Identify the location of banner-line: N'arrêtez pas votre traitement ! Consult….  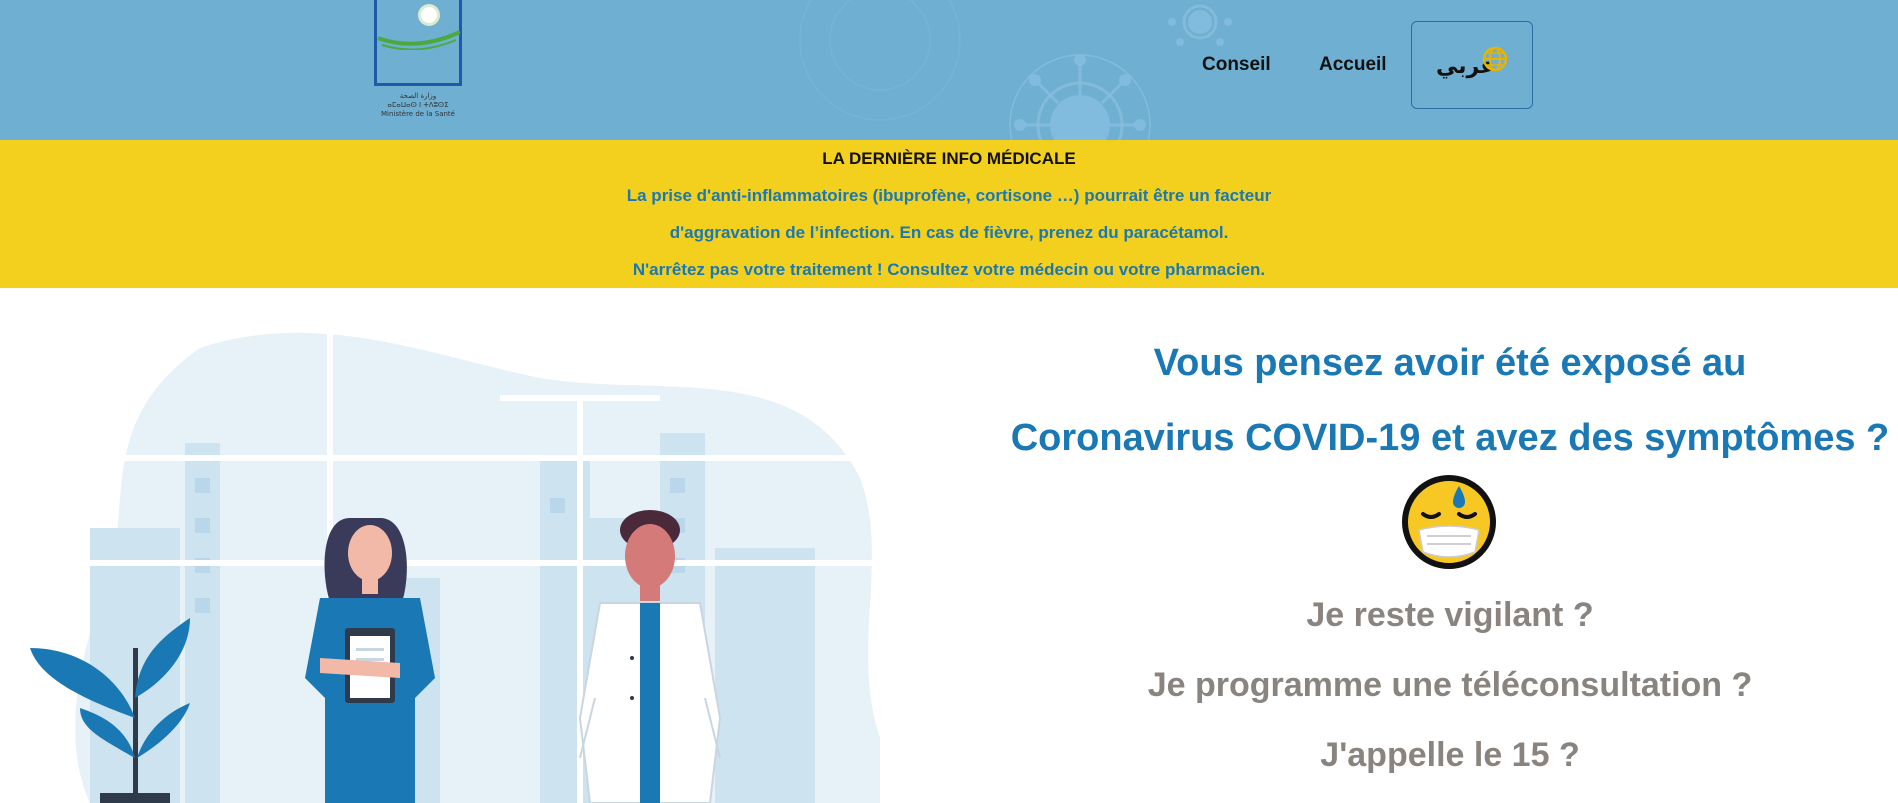
(949, 269).